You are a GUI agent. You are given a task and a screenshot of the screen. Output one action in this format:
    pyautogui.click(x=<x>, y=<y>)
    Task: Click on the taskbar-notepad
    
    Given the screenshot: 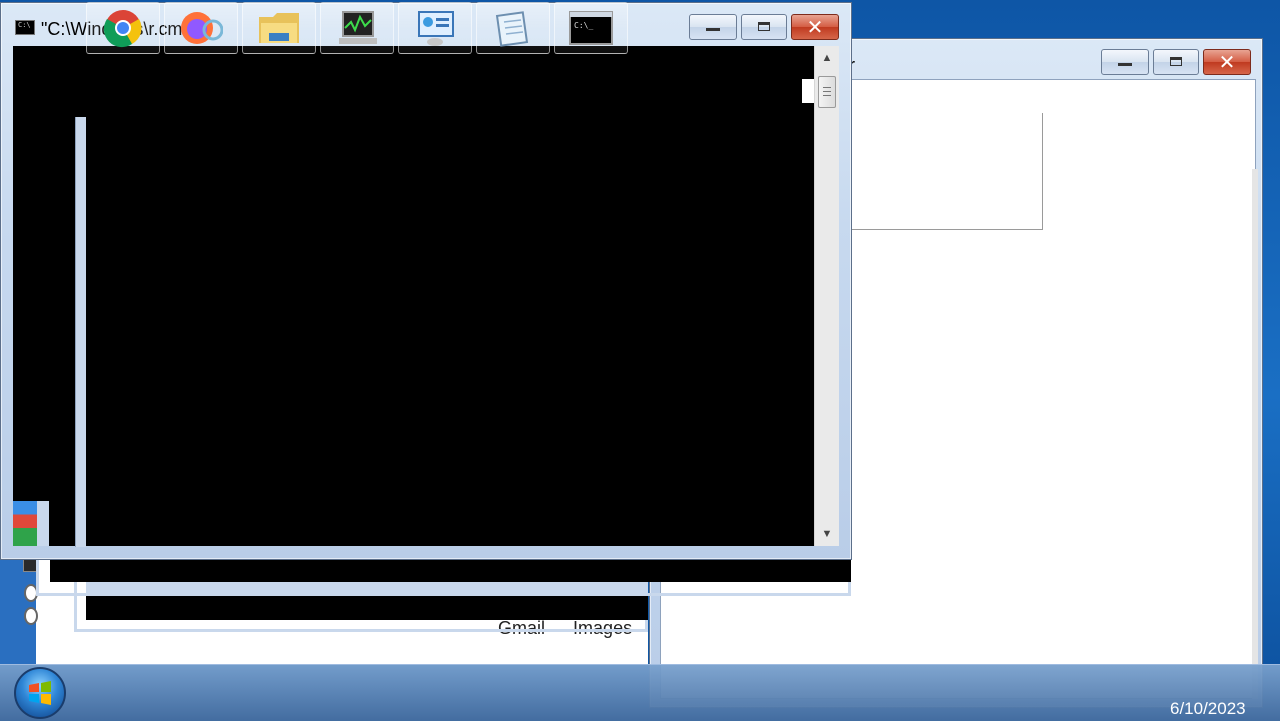 What is the action you would take?
    pyautogui.click(x=513, y=28)
    